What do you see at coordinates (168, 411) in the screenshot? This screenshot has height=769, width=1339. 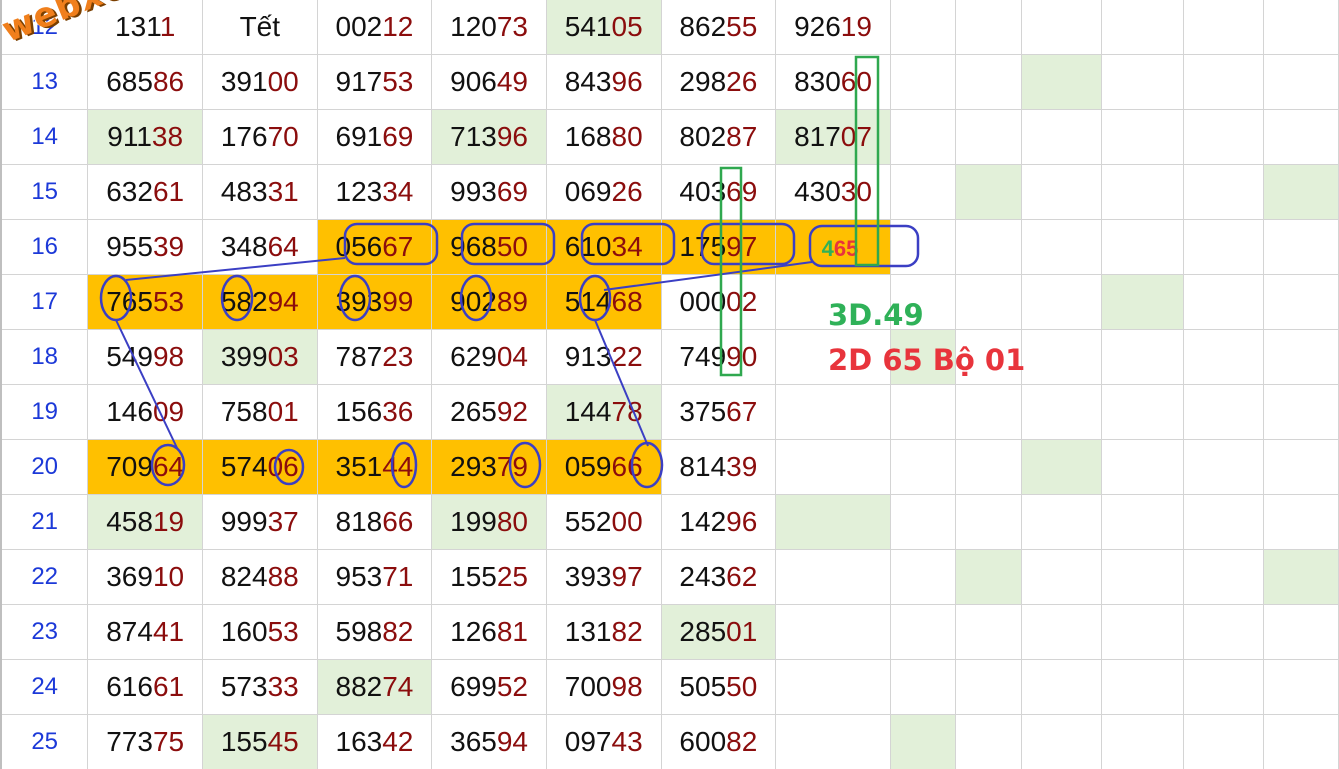 I see `tail-digits: 09` at bounding box center [168, 411].